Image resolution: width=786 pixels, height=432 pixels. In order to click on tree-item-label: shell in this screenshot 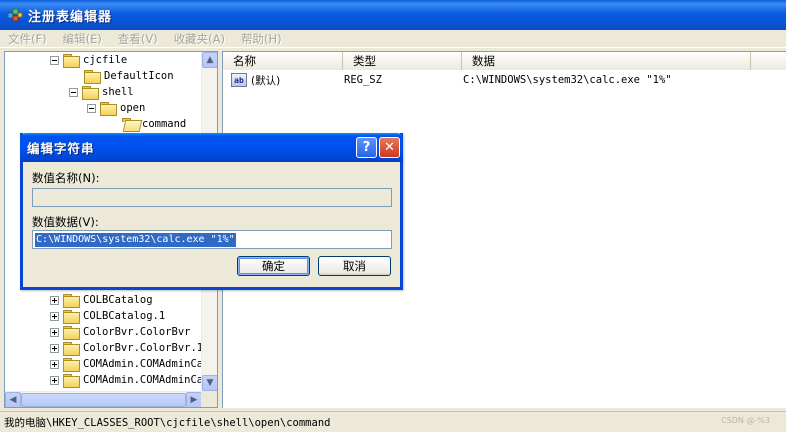, I will do `click(118, 92)`.